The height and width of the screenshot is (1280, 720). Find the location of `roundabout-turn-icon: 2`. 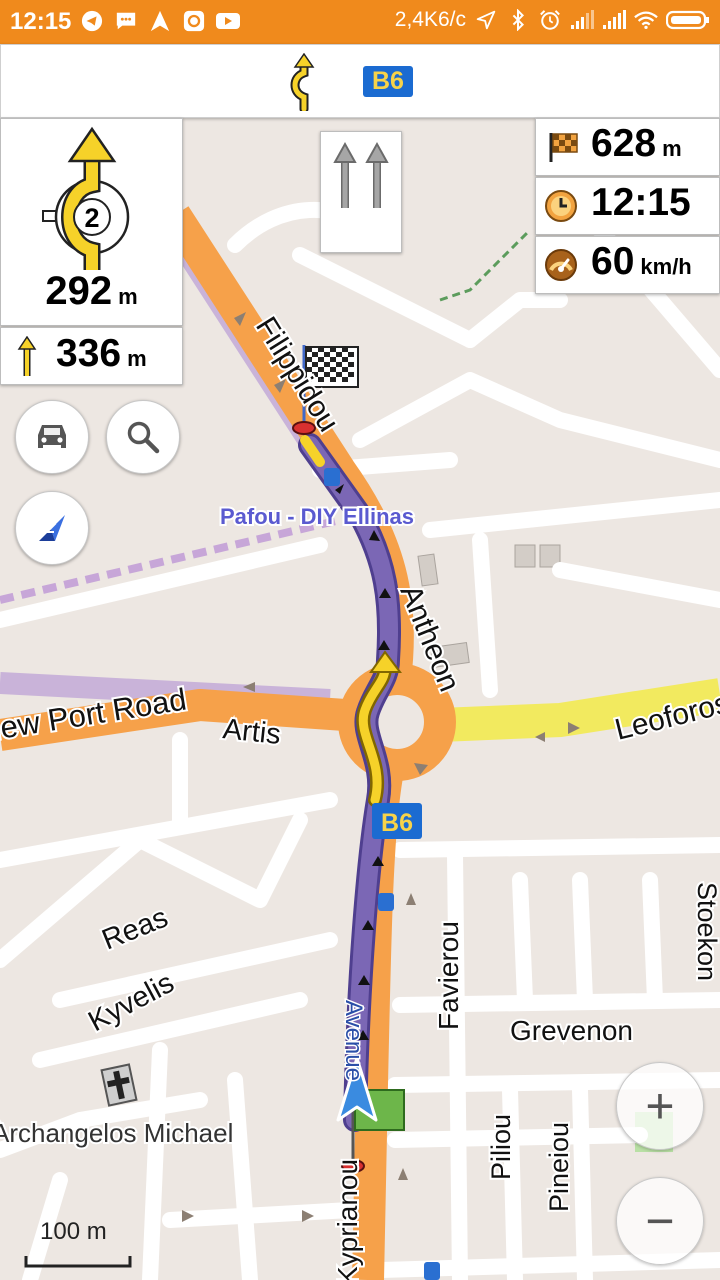

roundabout-turn-icon: 2 is located at coordinates (86, 198).